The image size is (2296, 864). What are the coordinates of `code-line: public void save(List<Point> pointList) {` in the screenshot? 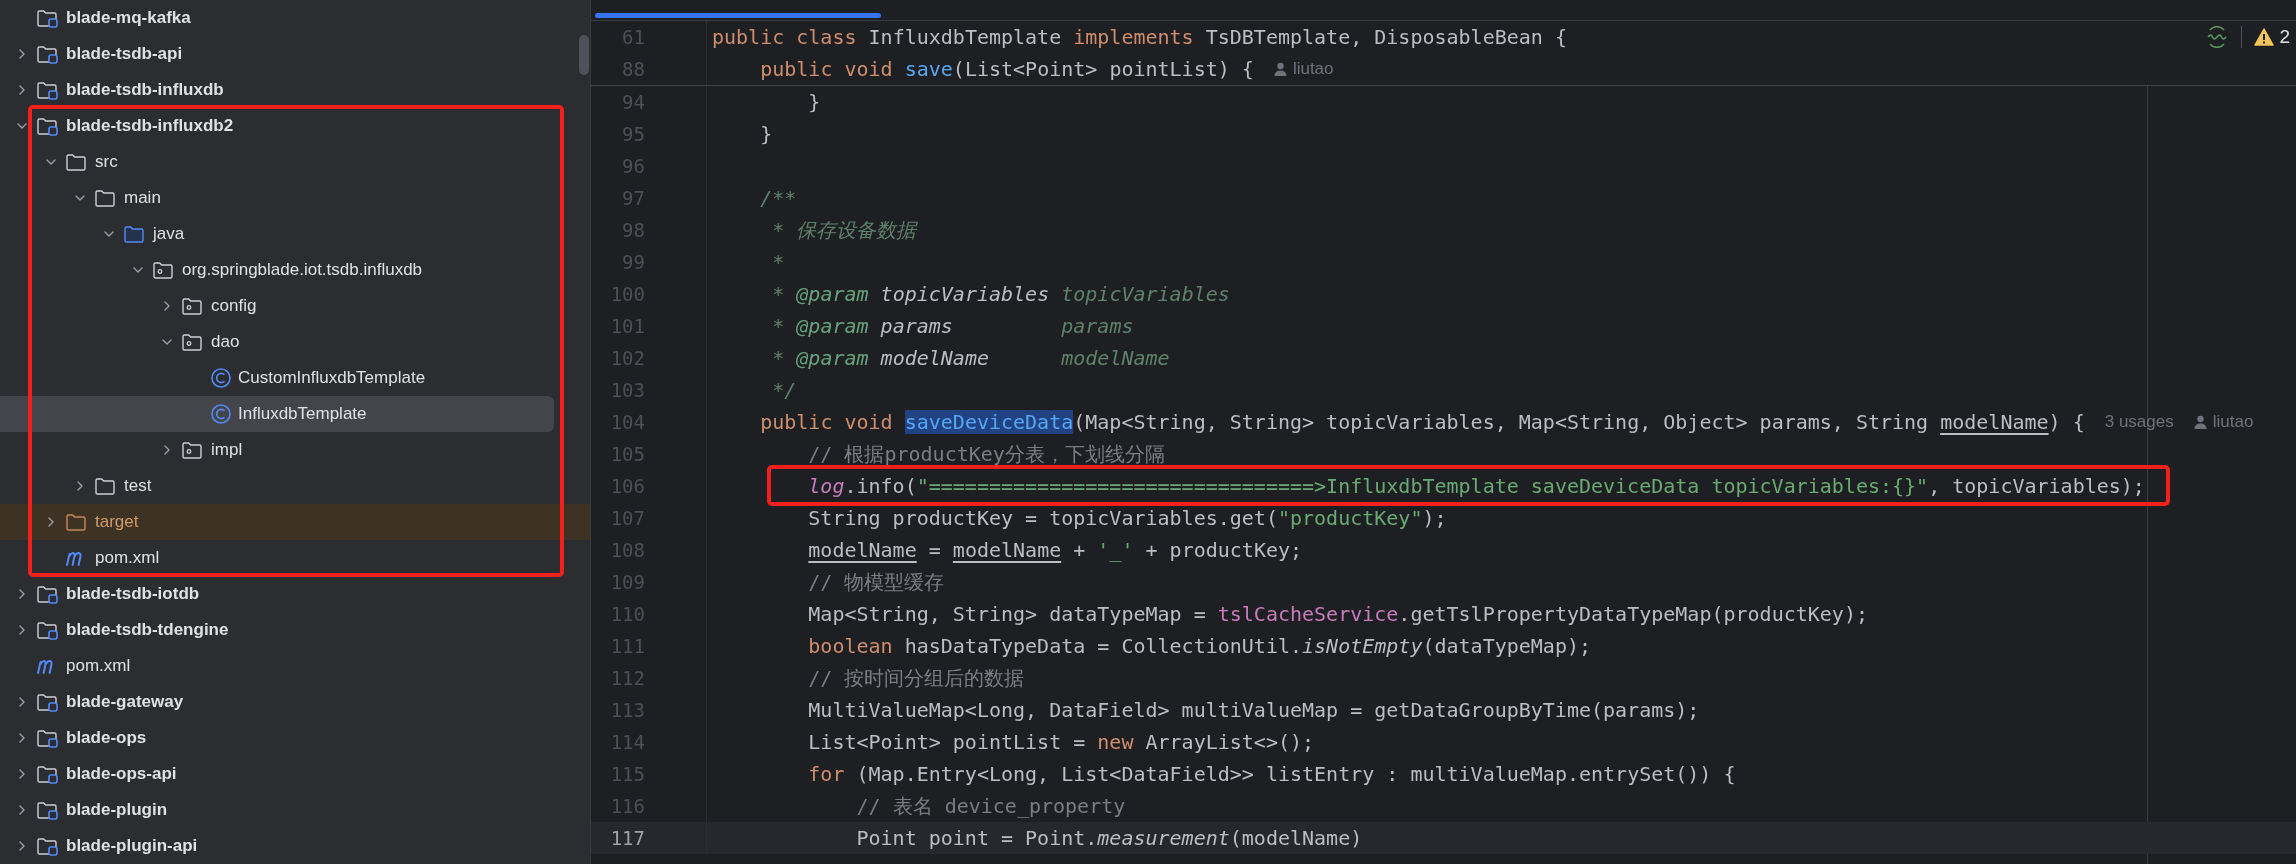 It's located at (1006, 69).